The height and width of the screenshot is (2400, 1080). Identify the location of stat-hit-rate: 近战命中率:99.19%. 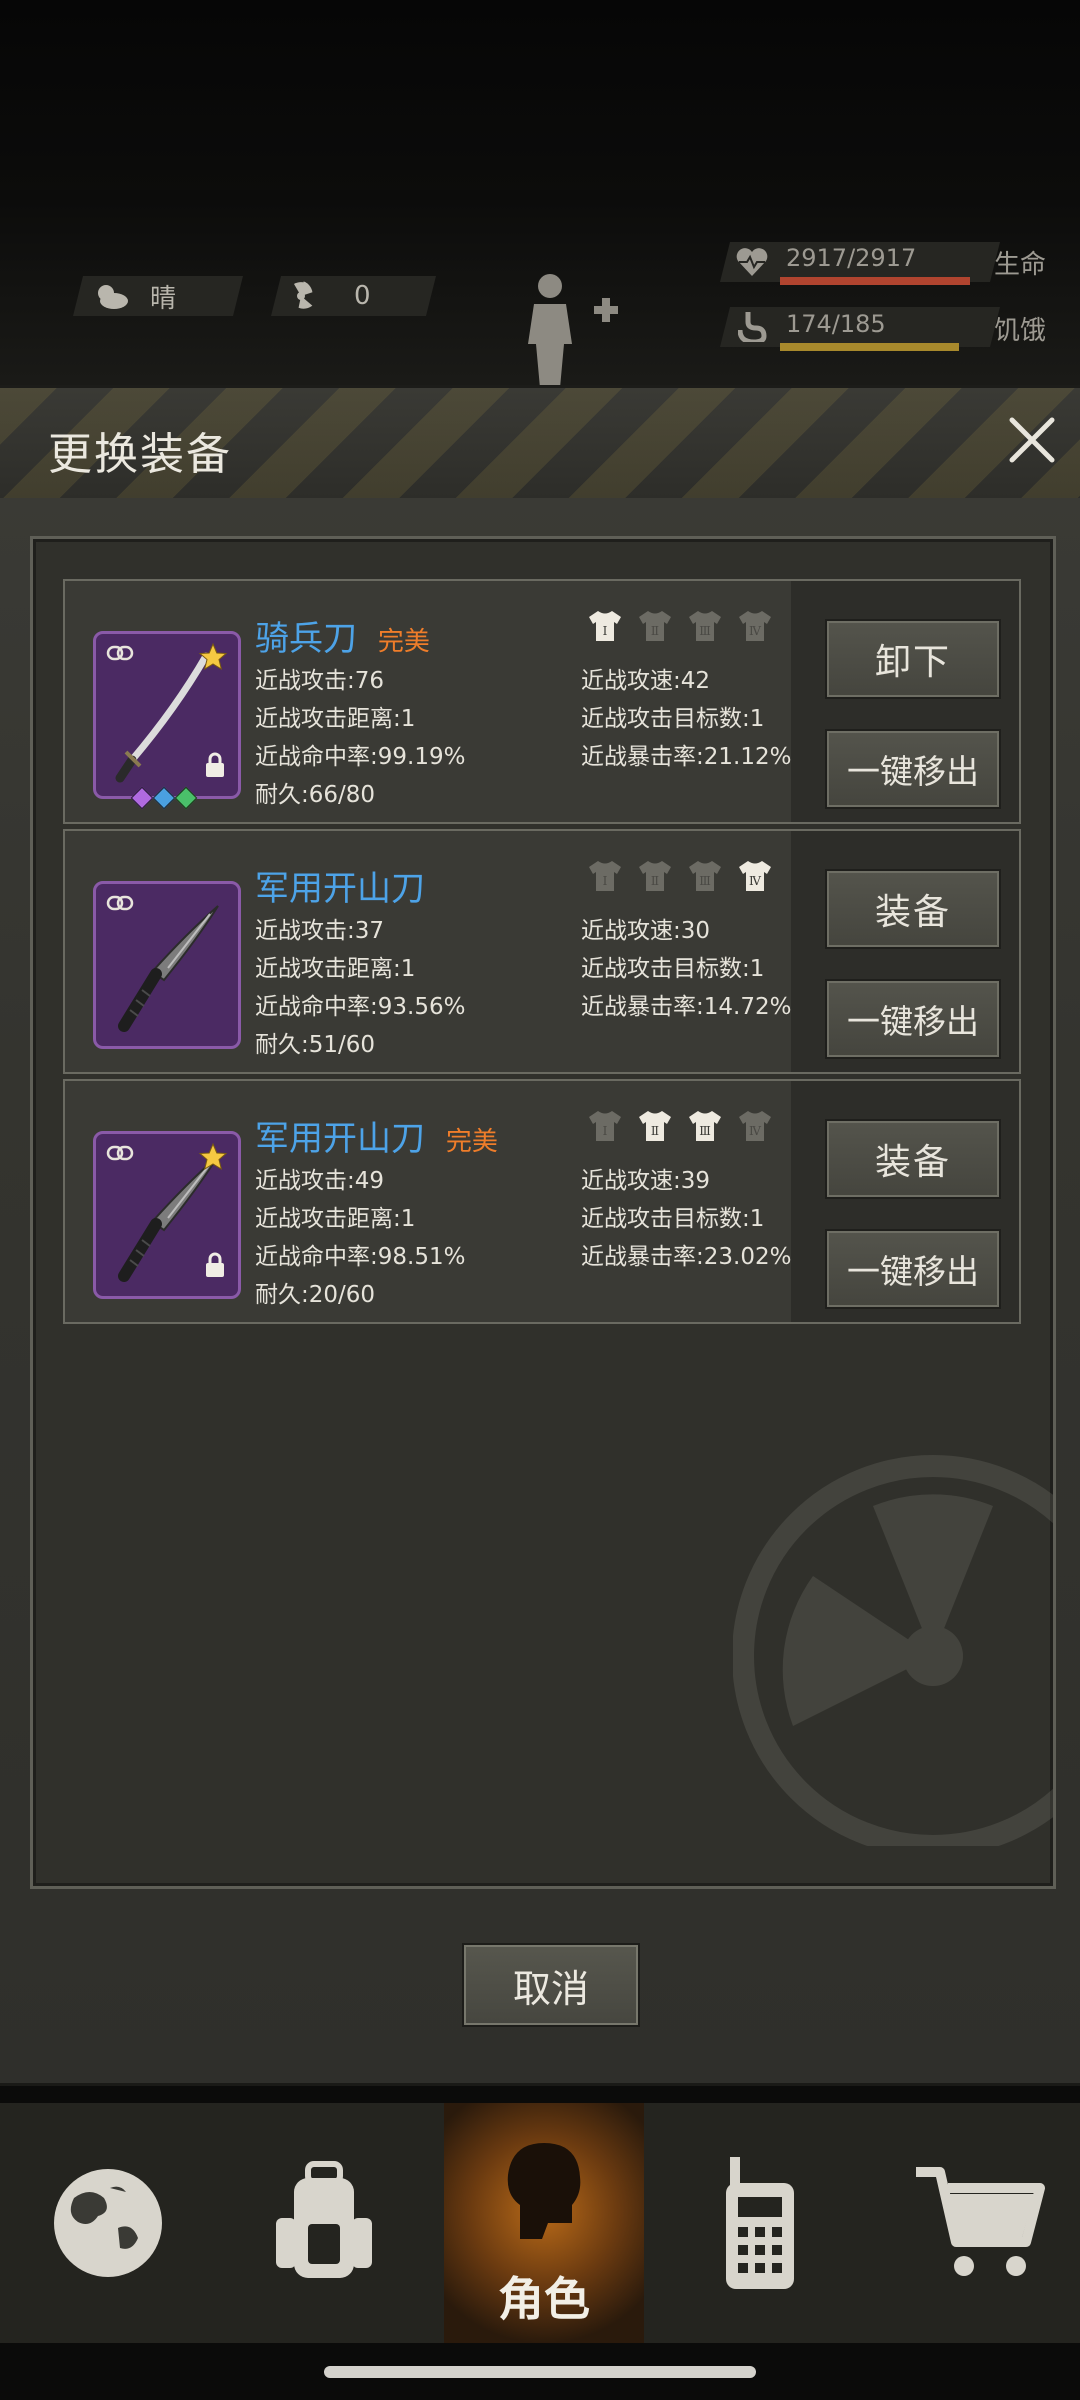
(360, 757).